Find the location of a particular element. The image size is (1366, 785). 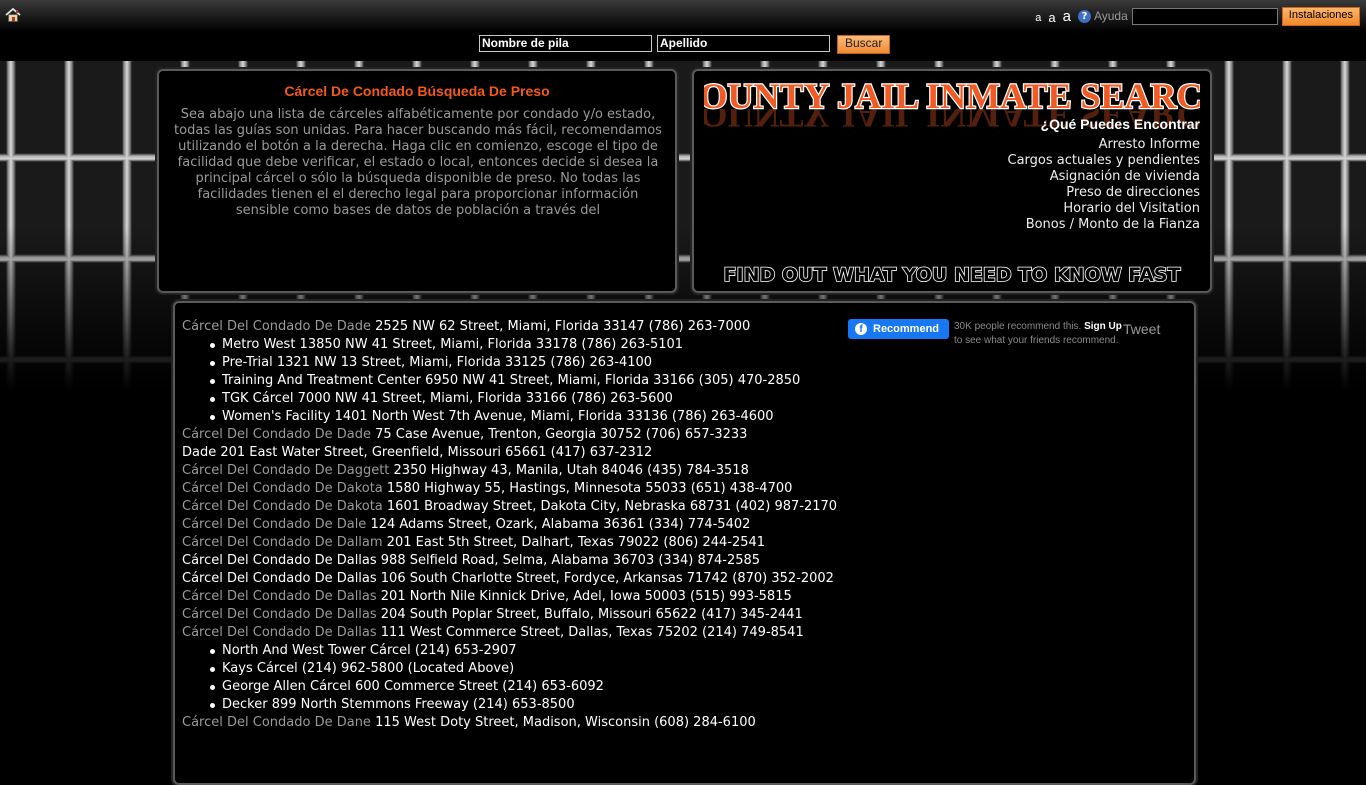

jail-county-link: Cárcel Del Condado De Daggett is located at coordinates (285, 470).